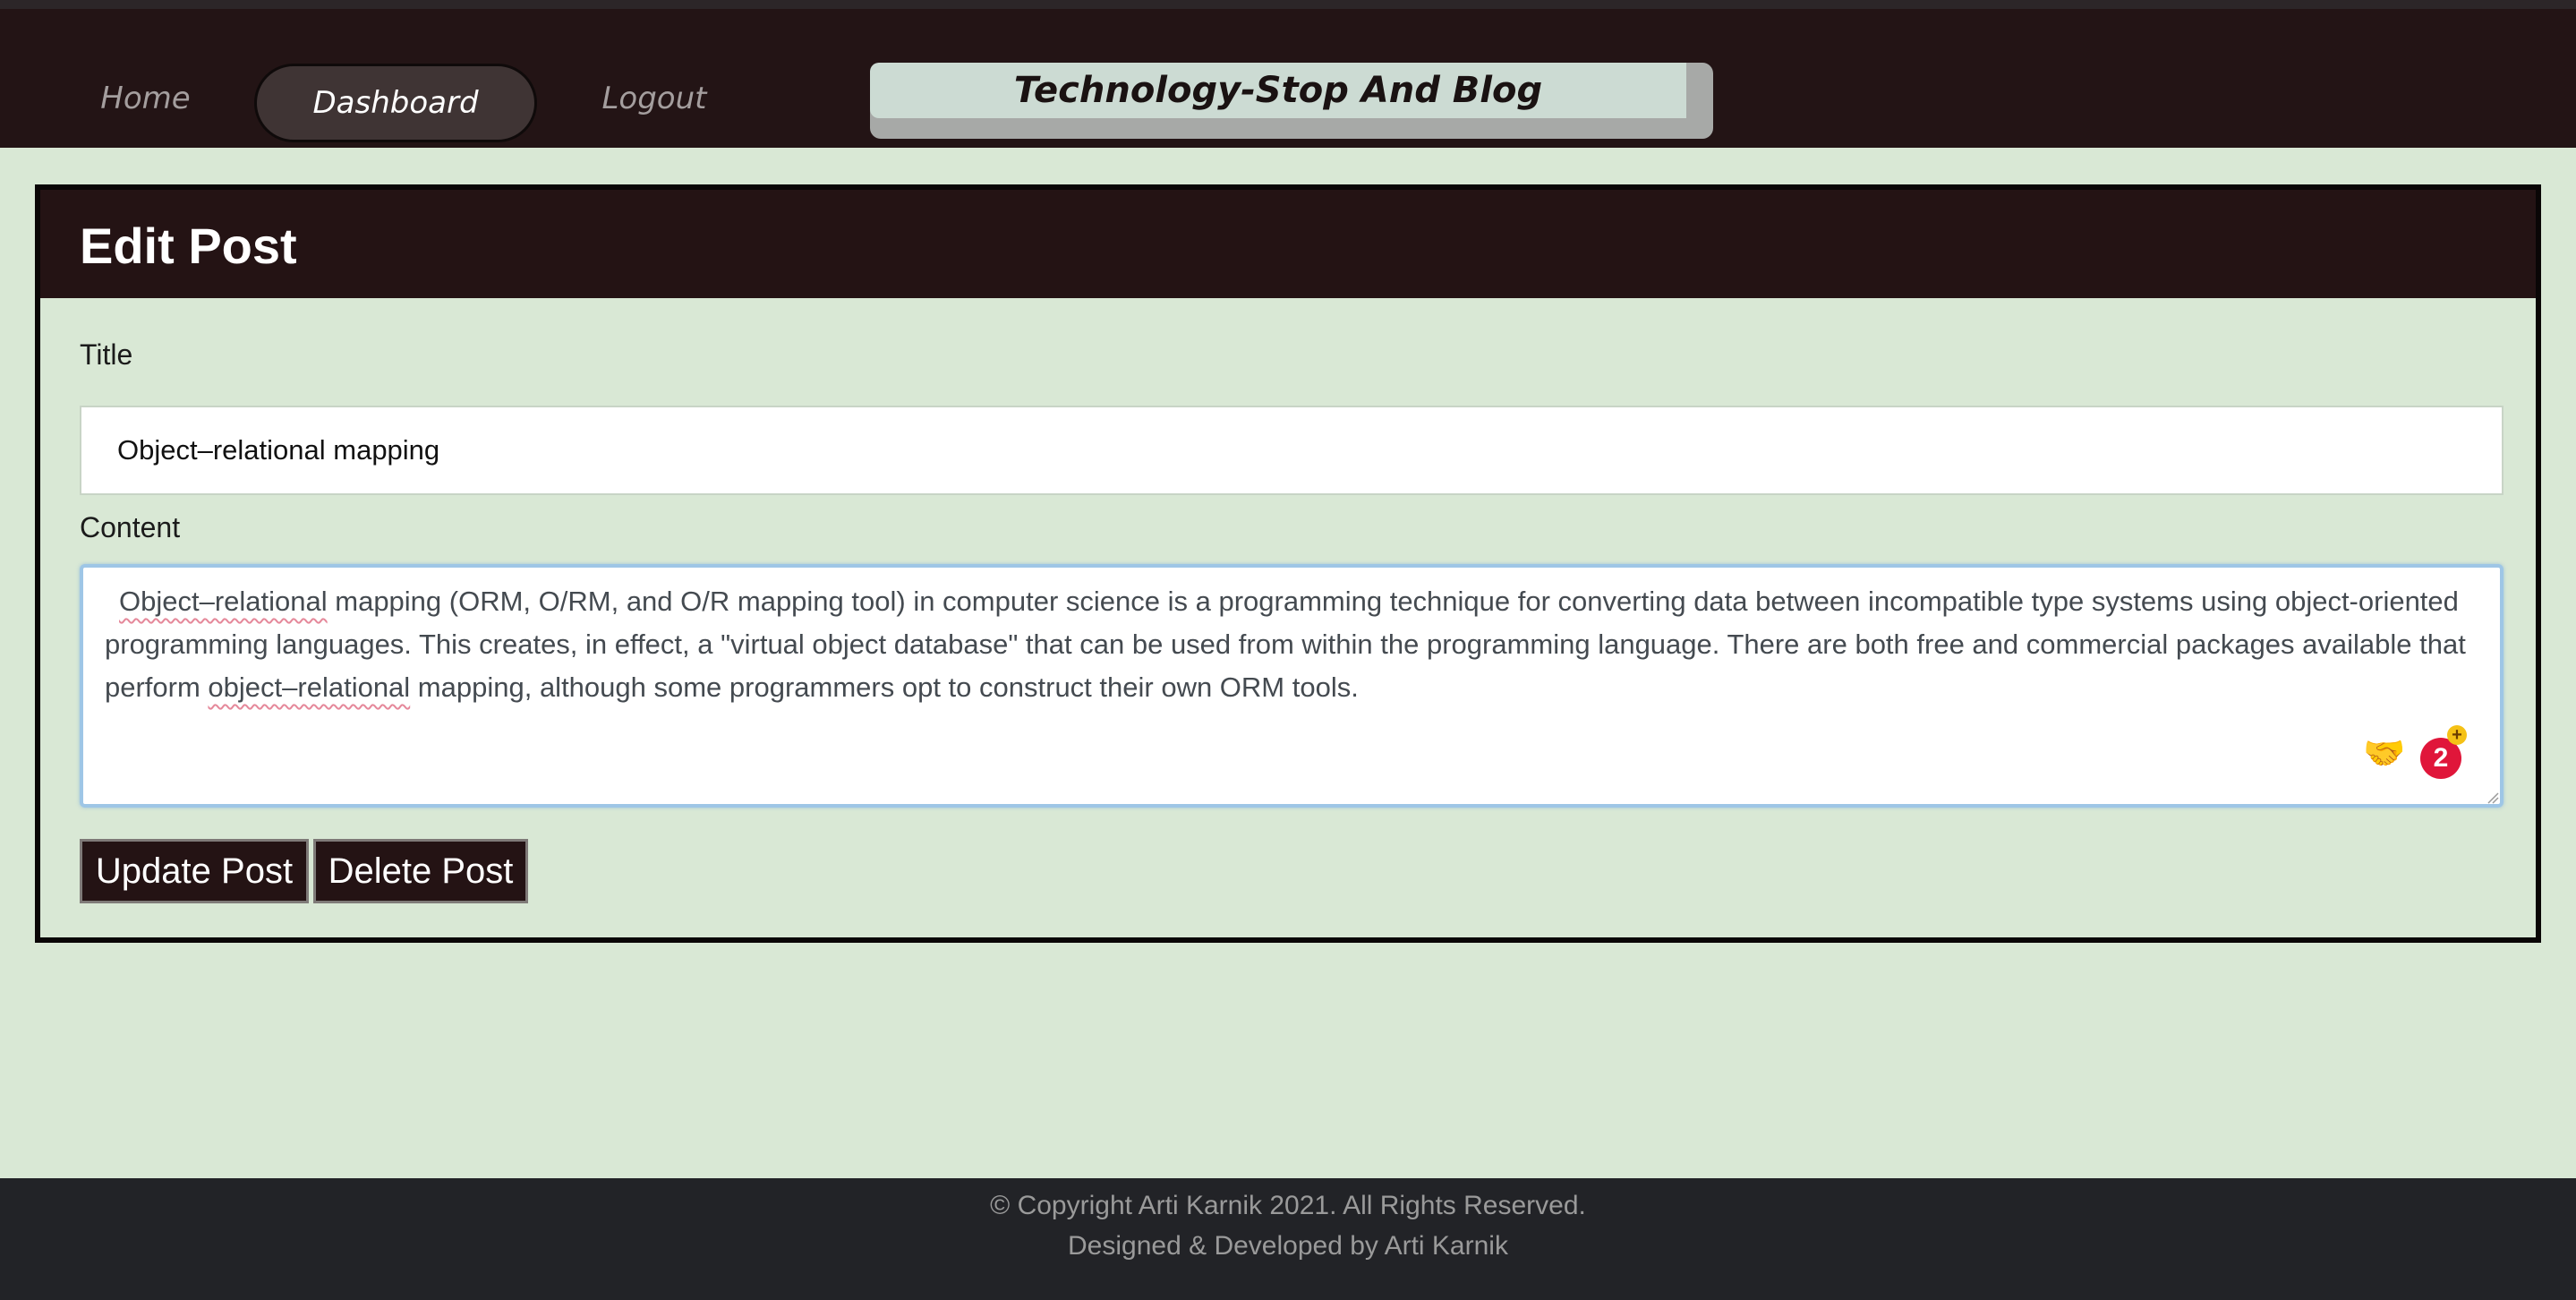 The height and width of the screenshot is (1300, 2576). Describe the element at coordinates (188, 246) in the screenshot. I see `page-title: Edit Post` at that location.